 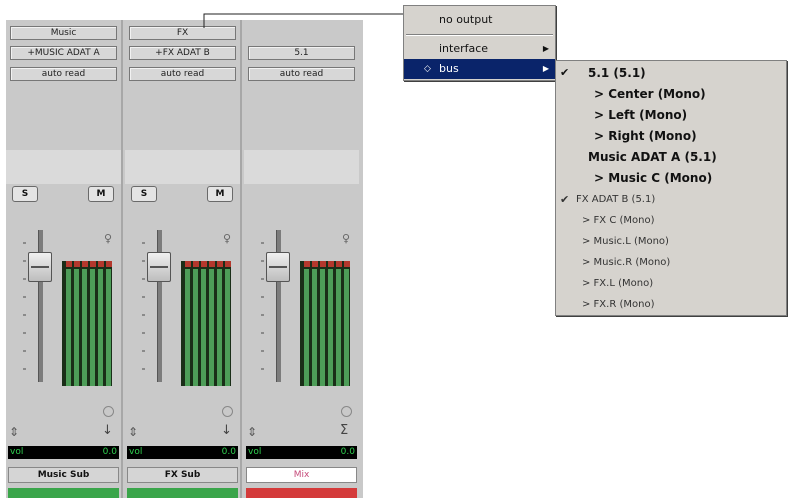 I want to click on channel-strip-master: 5.1 auto read ♀ ⇕ Σ vol 0.0 Mix, so click(x=303, y=259).